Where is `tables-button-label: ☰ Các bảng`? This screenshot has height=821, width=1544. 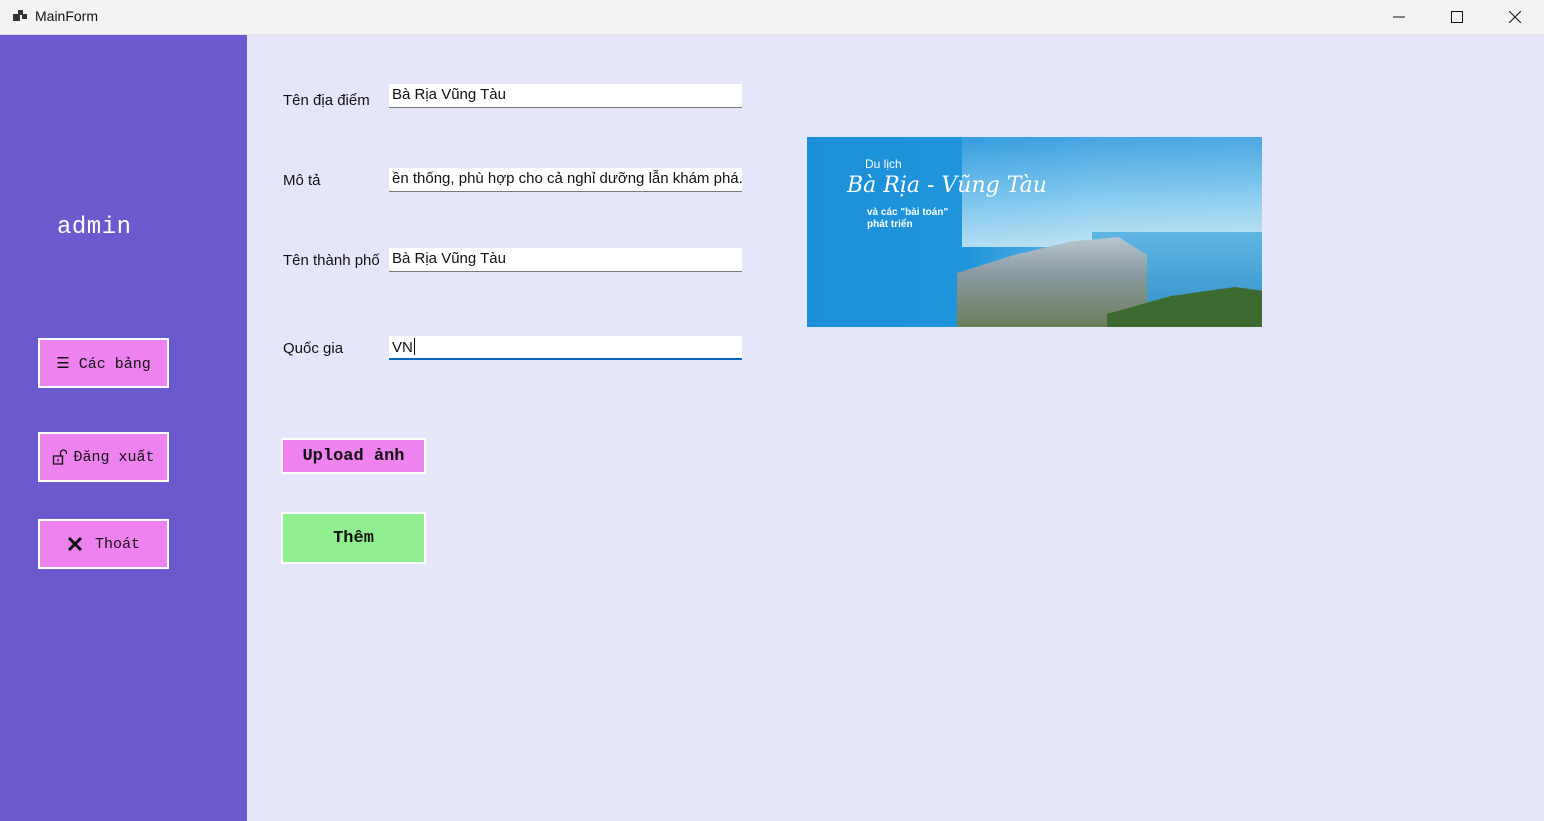 tables-button-label: ☰ Các bảng is located at coordinates (103, 364).